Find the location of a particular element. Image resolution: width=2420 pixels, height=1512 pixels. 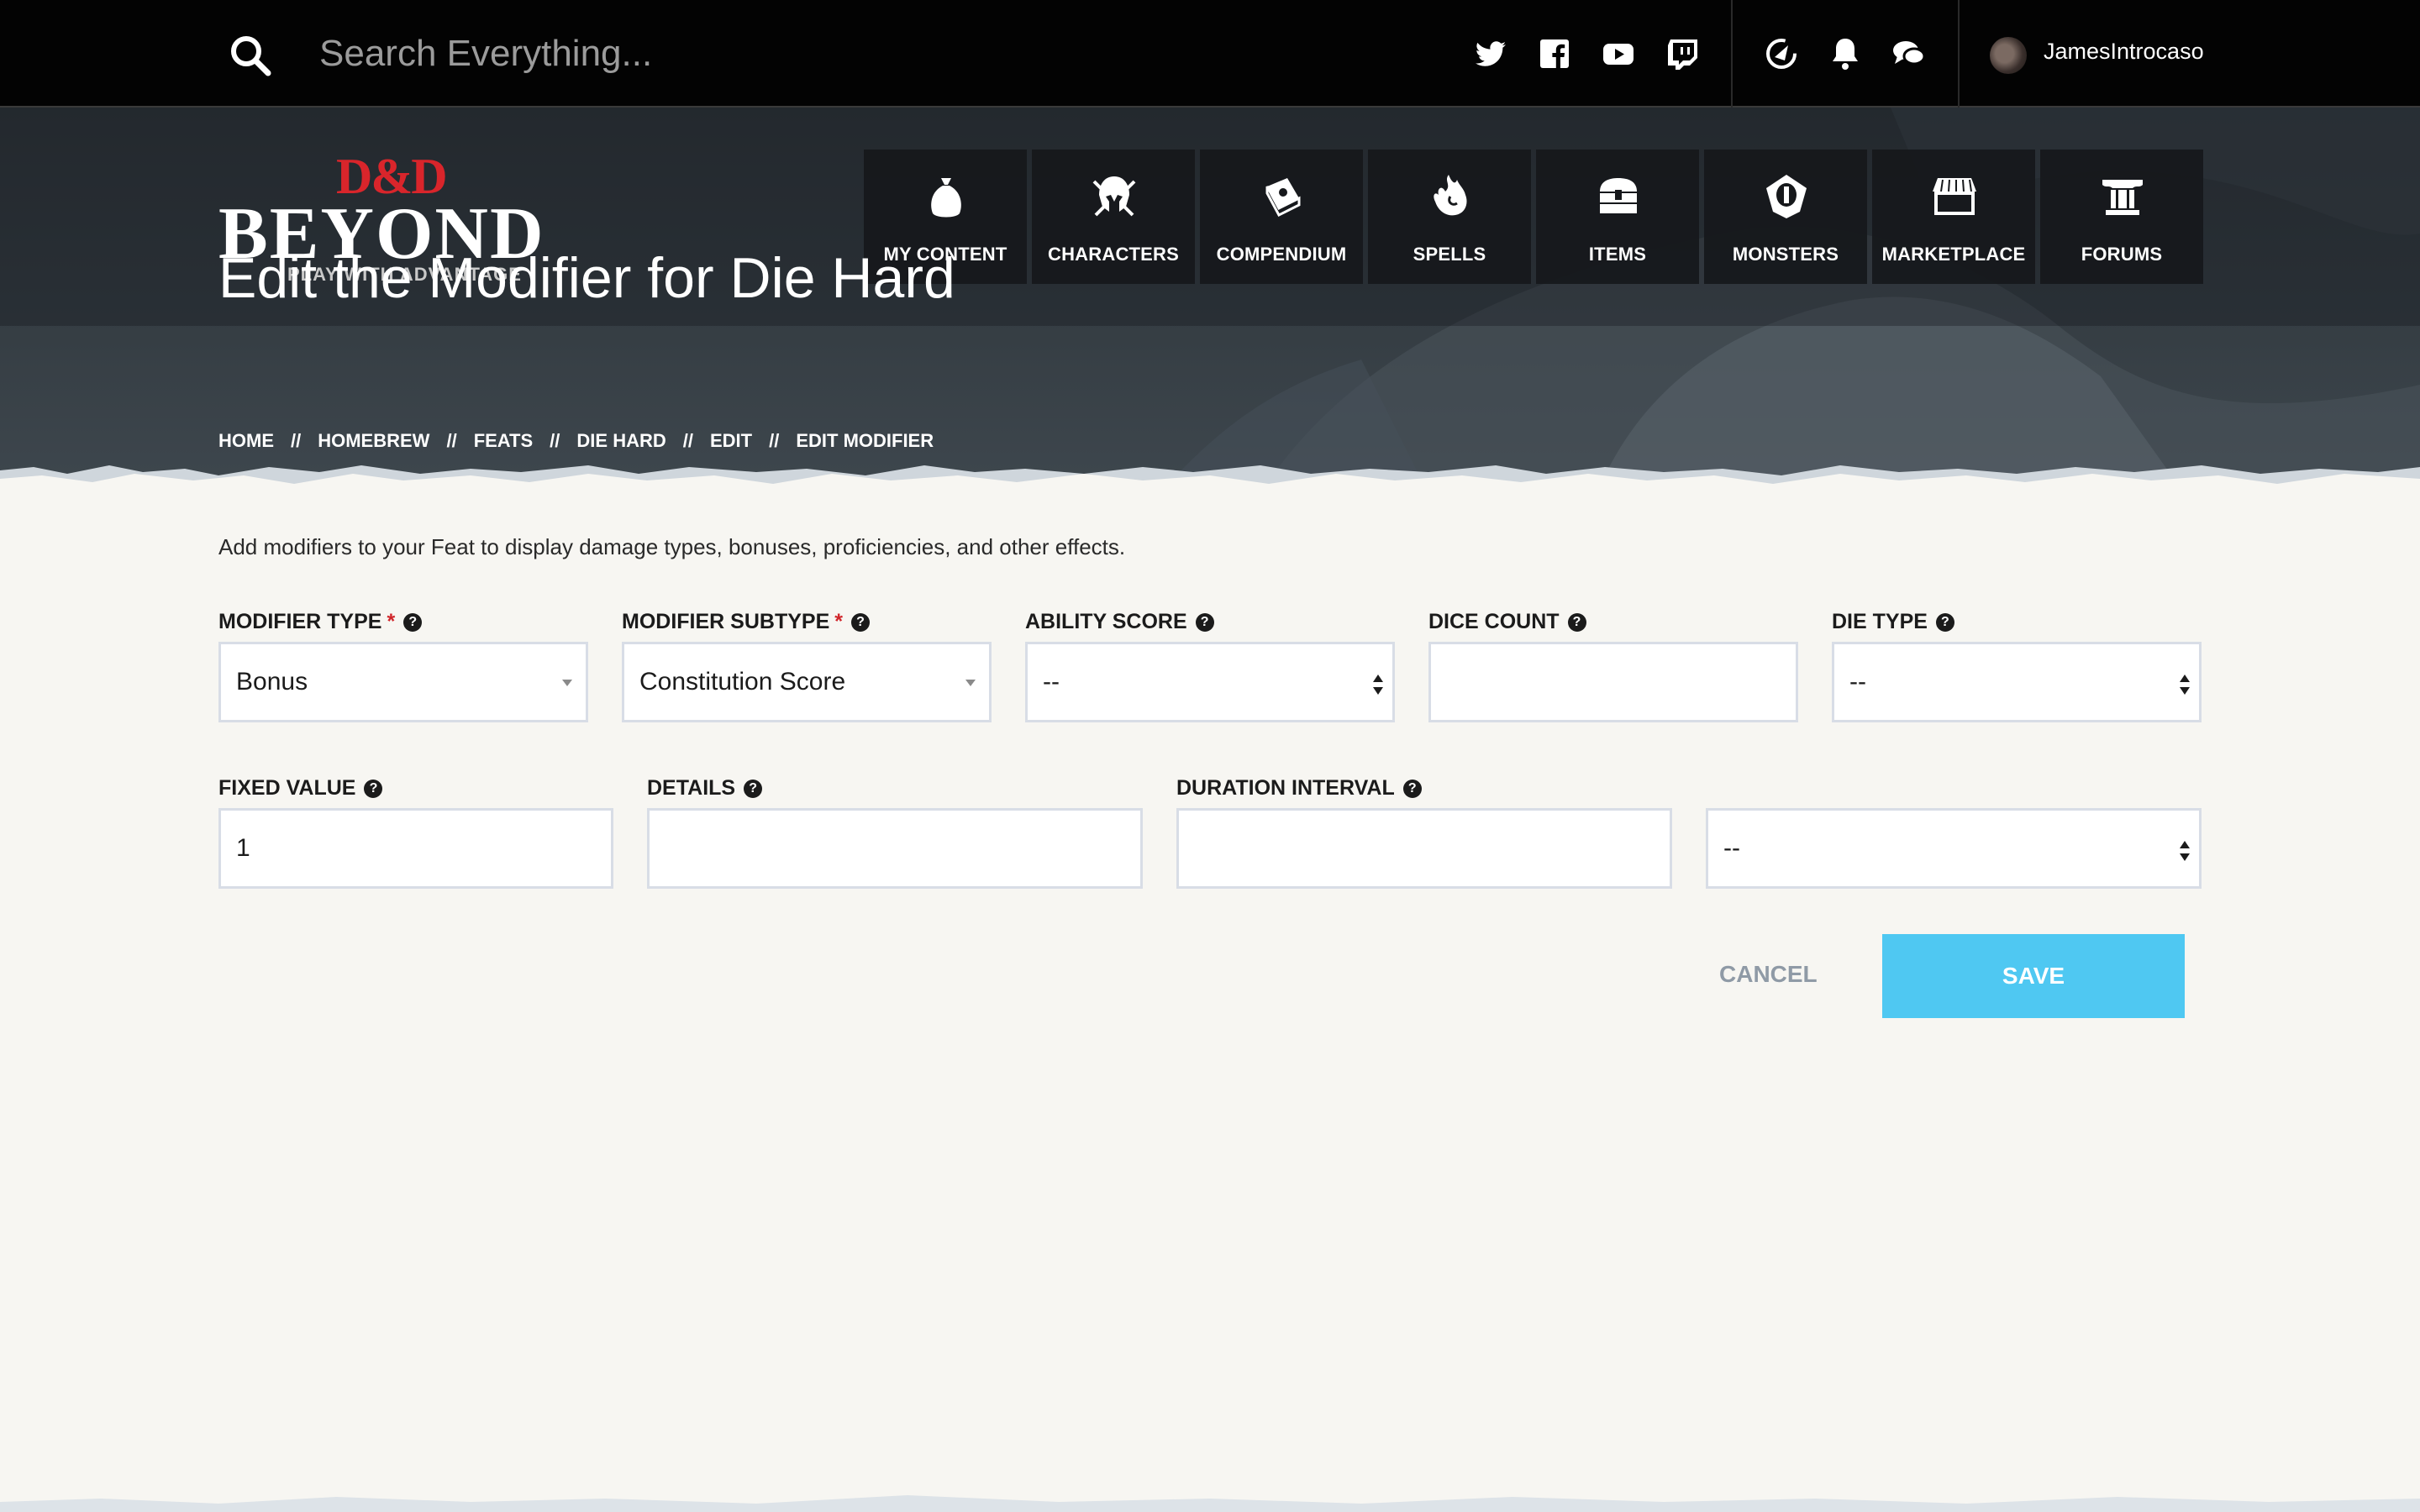

modifier-type-select: Bonus is located at coordinates (403, 682).